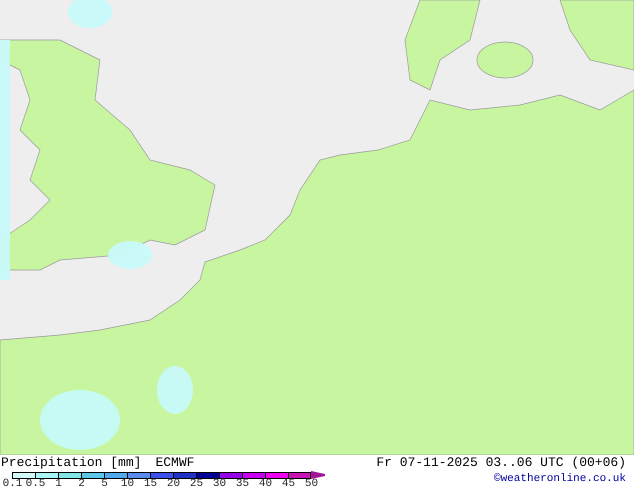 The width and height of the screenshot is (634, 490). I want to click on legend-tick-label: 40, so click(266, 484).